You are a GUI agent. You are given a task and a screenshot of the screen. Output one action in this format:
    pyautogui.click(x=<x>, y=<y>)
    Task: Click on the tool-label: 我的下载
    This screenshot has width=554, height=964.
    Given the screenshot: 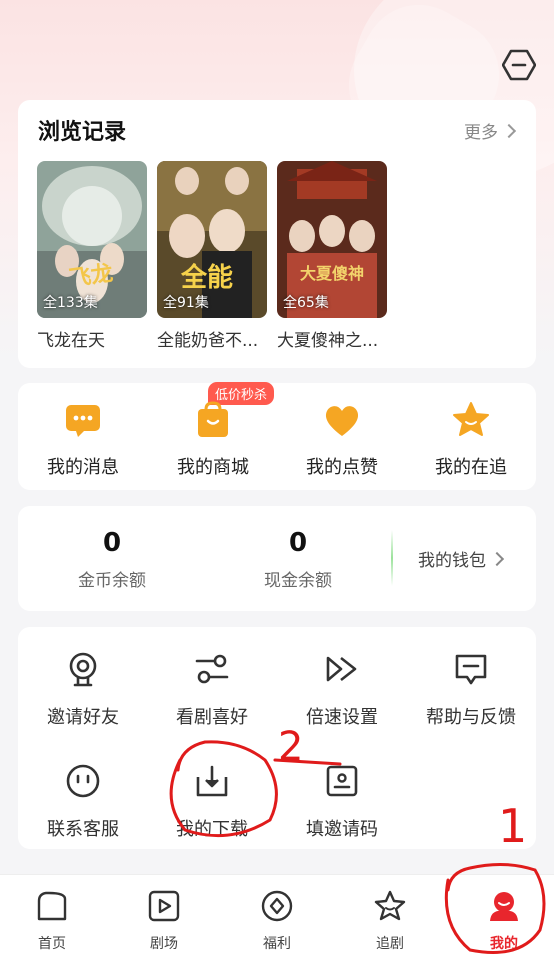 What is the action you would take?
    pyautogui.click(x=212, y=829)
    